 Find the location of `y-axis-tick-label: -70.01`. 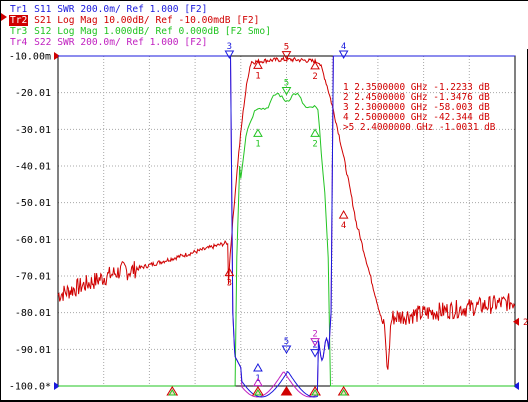

y-axis-tick-label: -70.01 is located at coordinates (33, 277).